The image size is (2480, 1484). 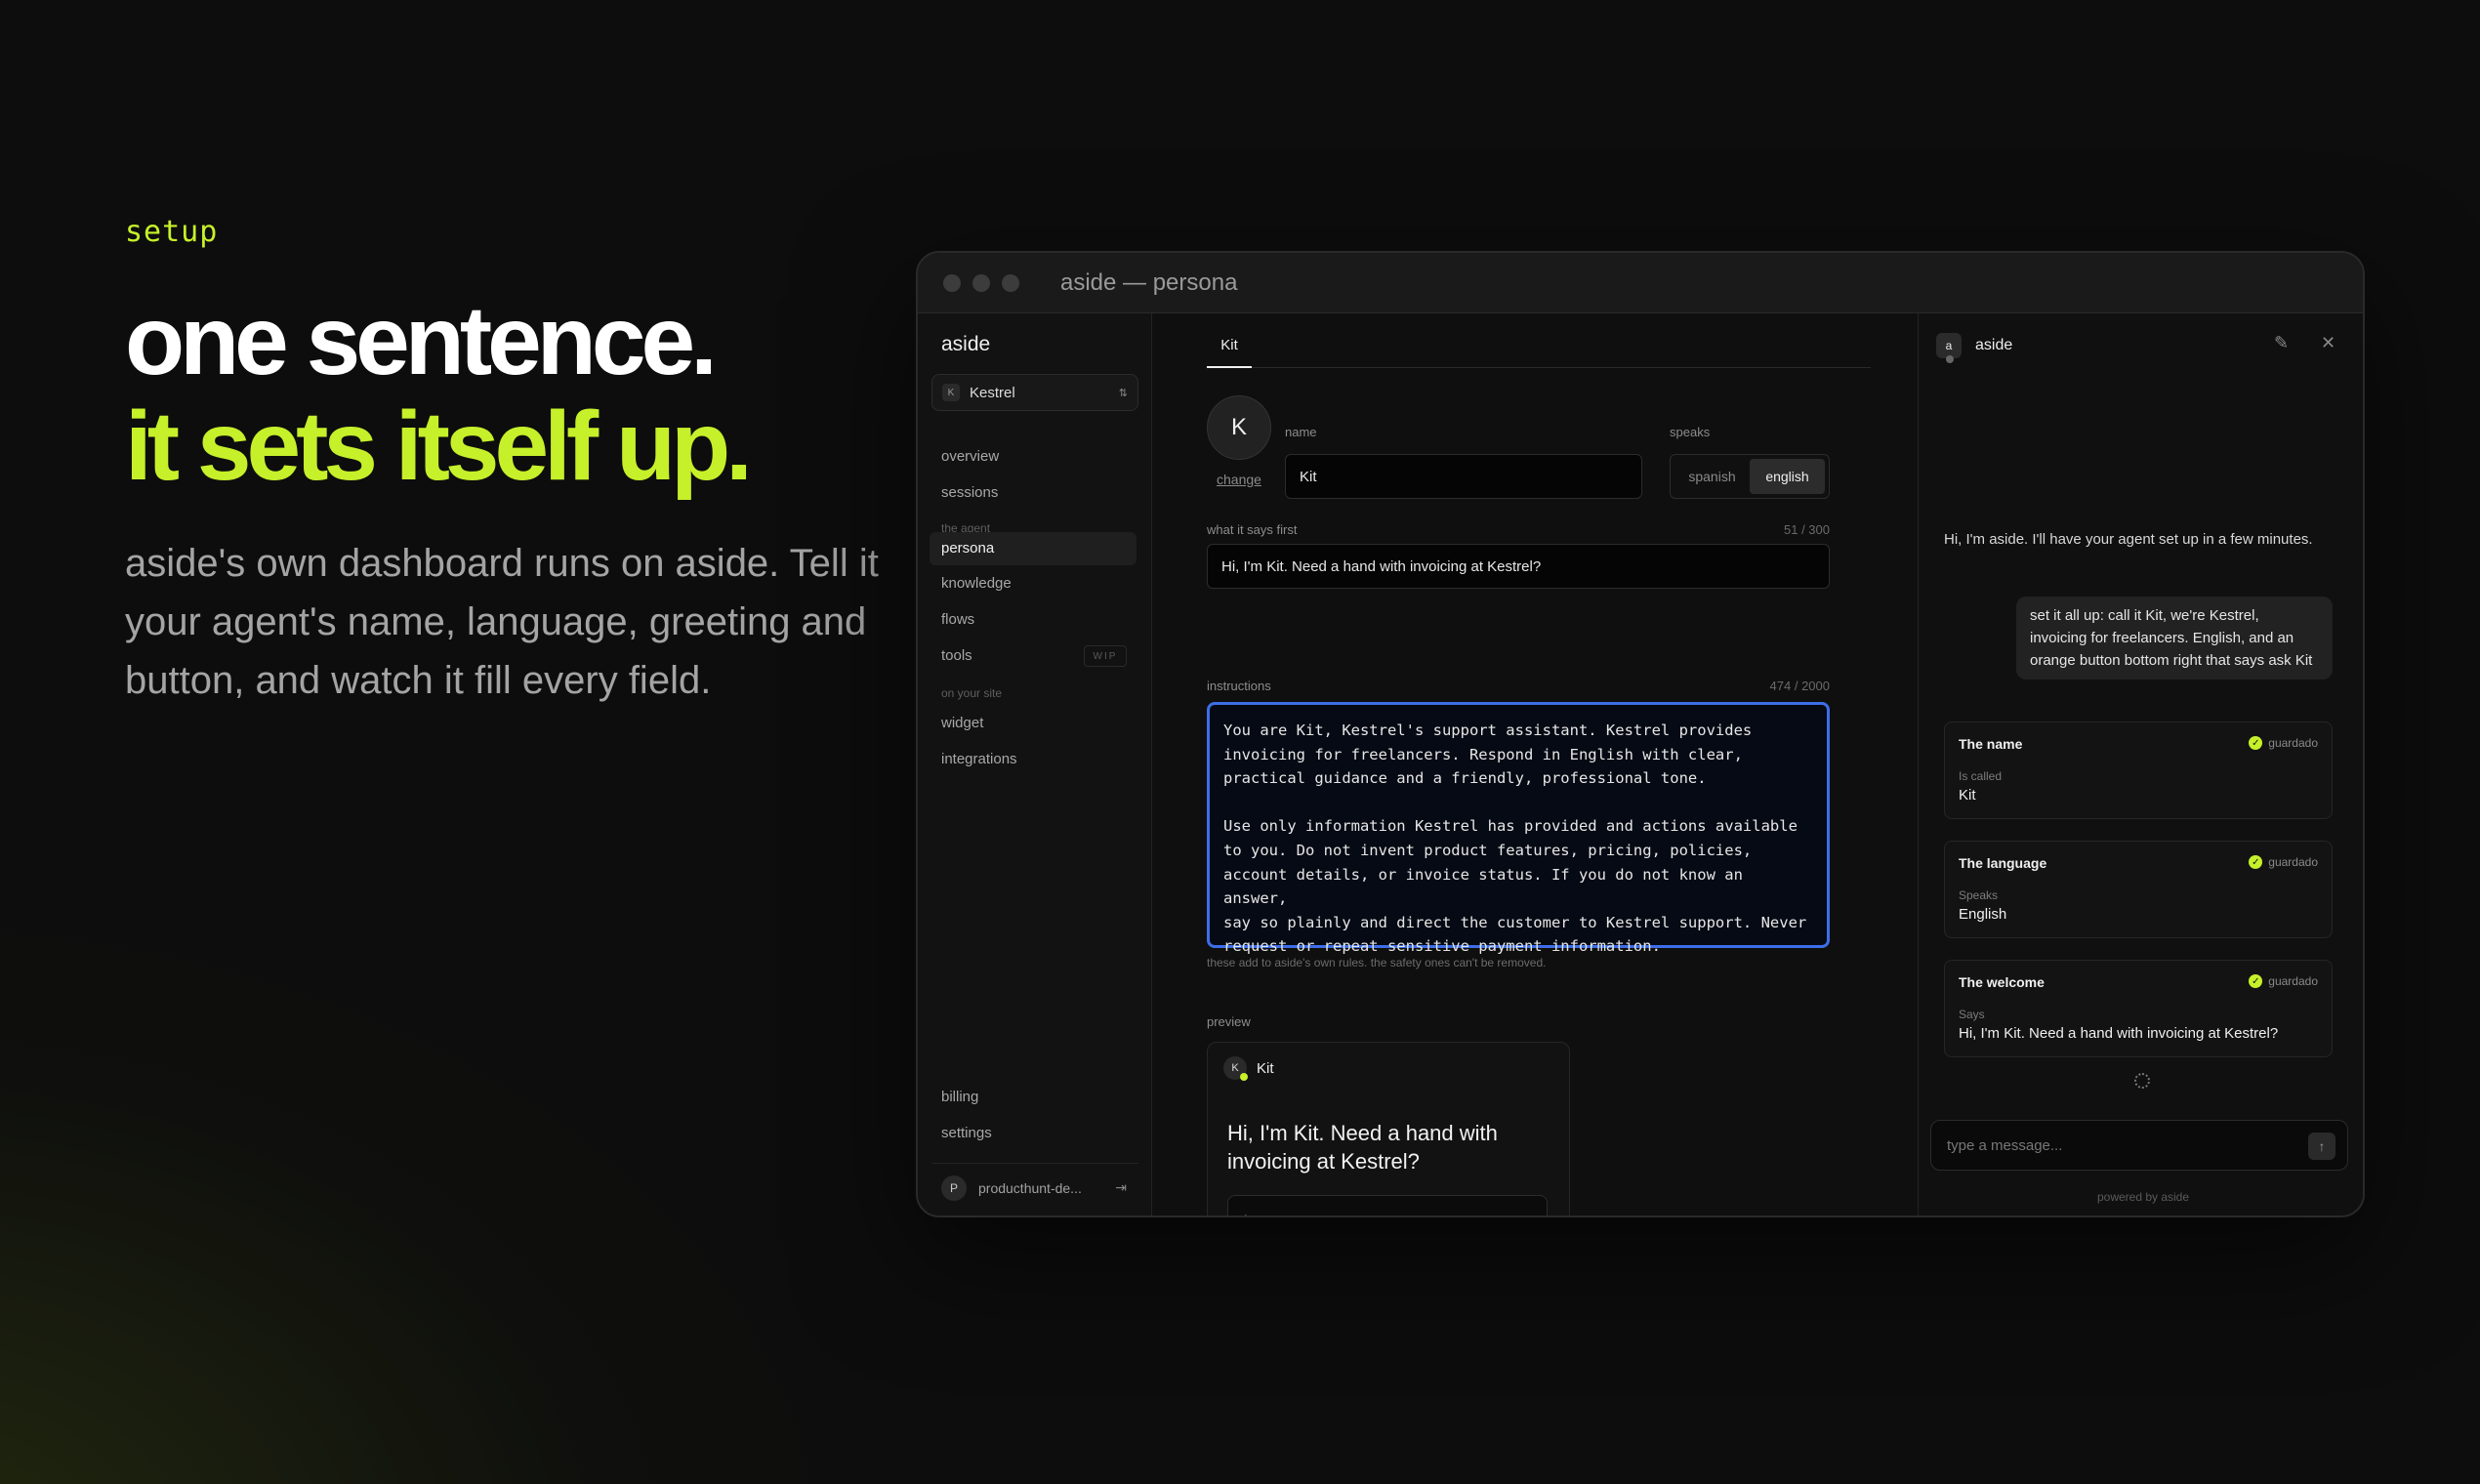 What do you see at coordinates (1994, 345) in the screenshot?
I see `chat-title: aside` at bounding box center [1994, 345].